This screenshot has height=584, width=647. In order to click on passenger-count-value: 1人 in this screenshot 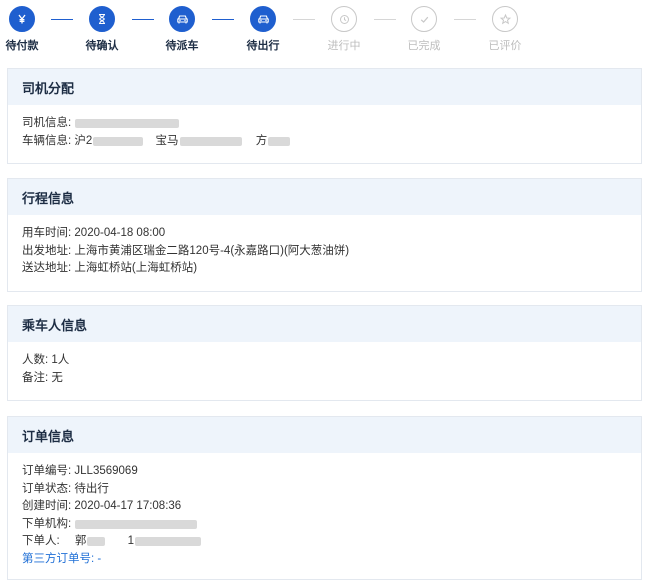, I will do `click(60, 360)`.